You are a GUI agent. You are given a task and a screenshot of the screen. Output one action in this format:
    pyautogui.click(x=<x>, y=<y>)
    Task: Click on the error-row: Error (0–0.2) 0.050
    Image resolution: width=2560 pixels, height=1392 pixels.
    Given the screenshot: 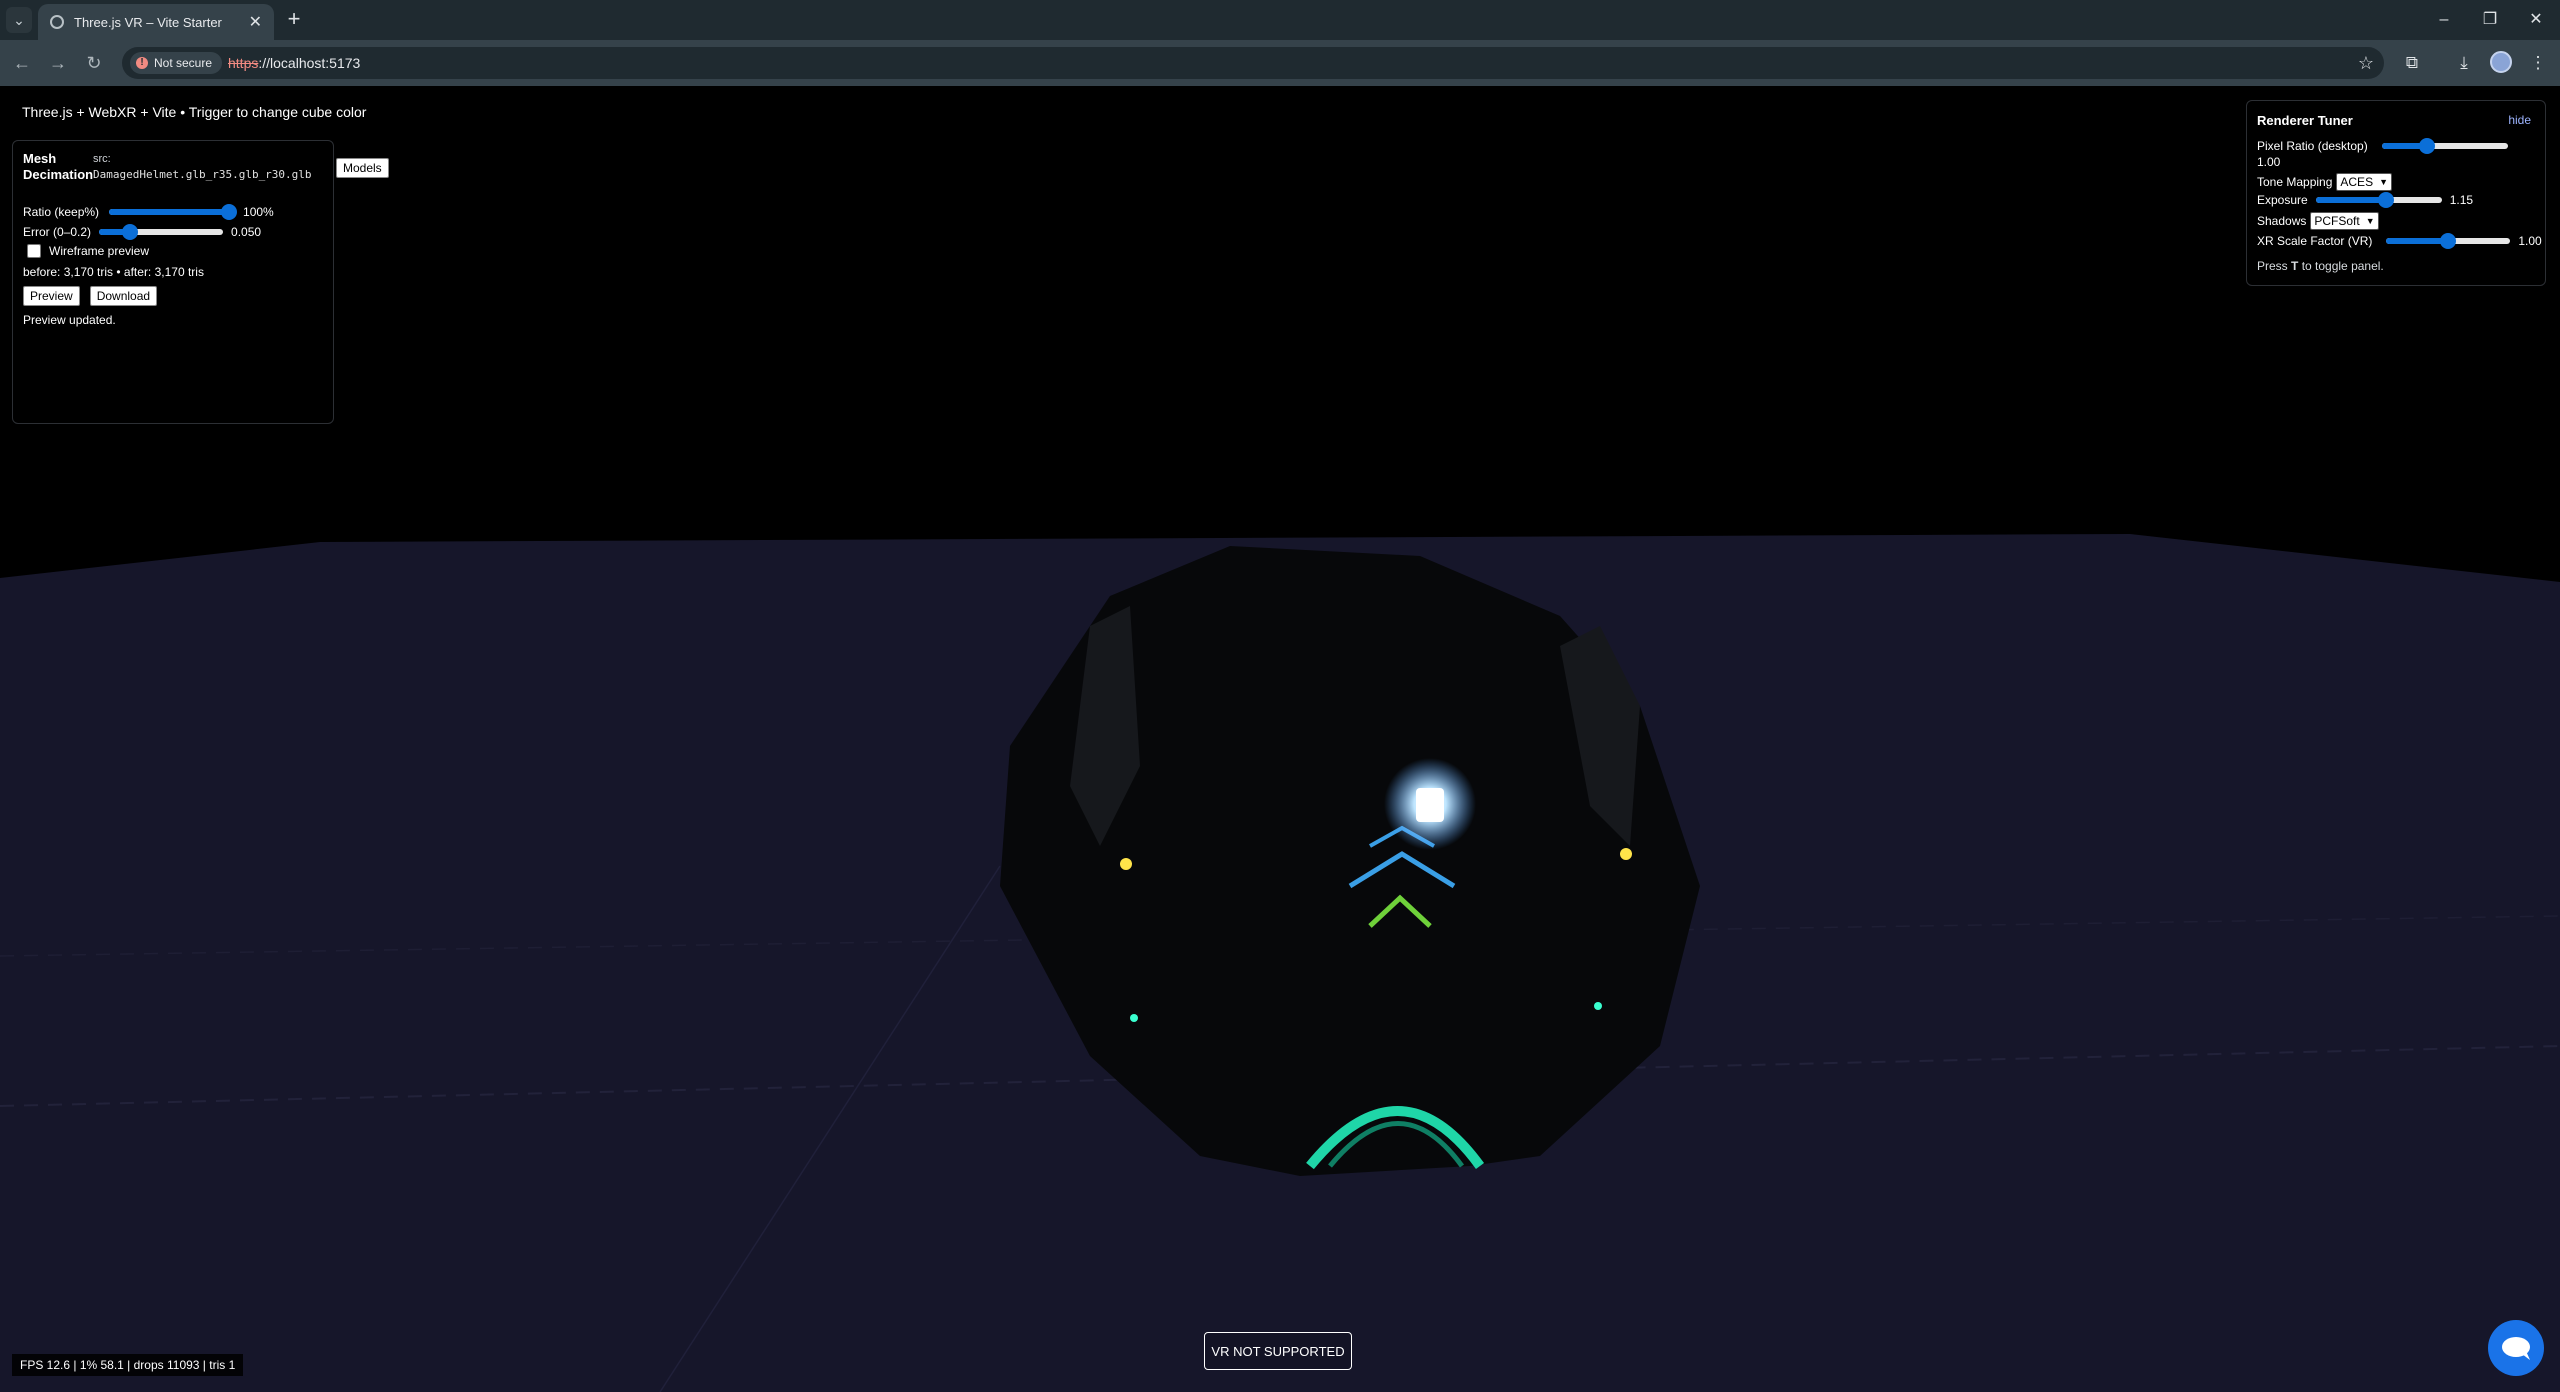 What is the action you would take?
    pyautogui.click(x=142, y=232)
    